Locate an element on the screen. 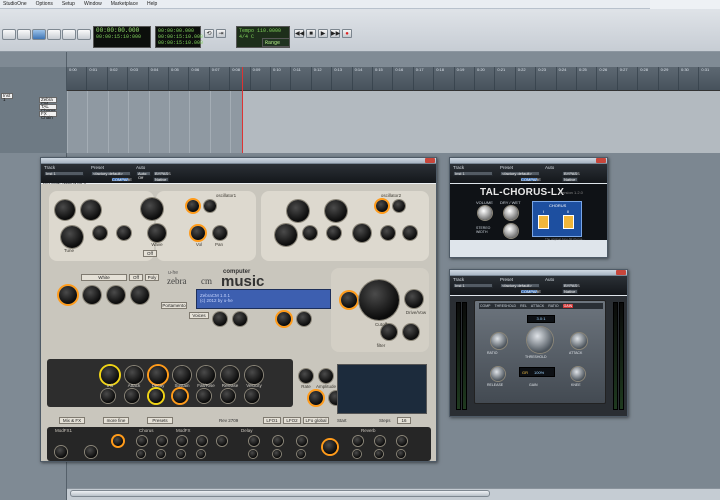 This screenshot has width=720, height=500. stereo-width-knob is located at coordinates (511, 231).